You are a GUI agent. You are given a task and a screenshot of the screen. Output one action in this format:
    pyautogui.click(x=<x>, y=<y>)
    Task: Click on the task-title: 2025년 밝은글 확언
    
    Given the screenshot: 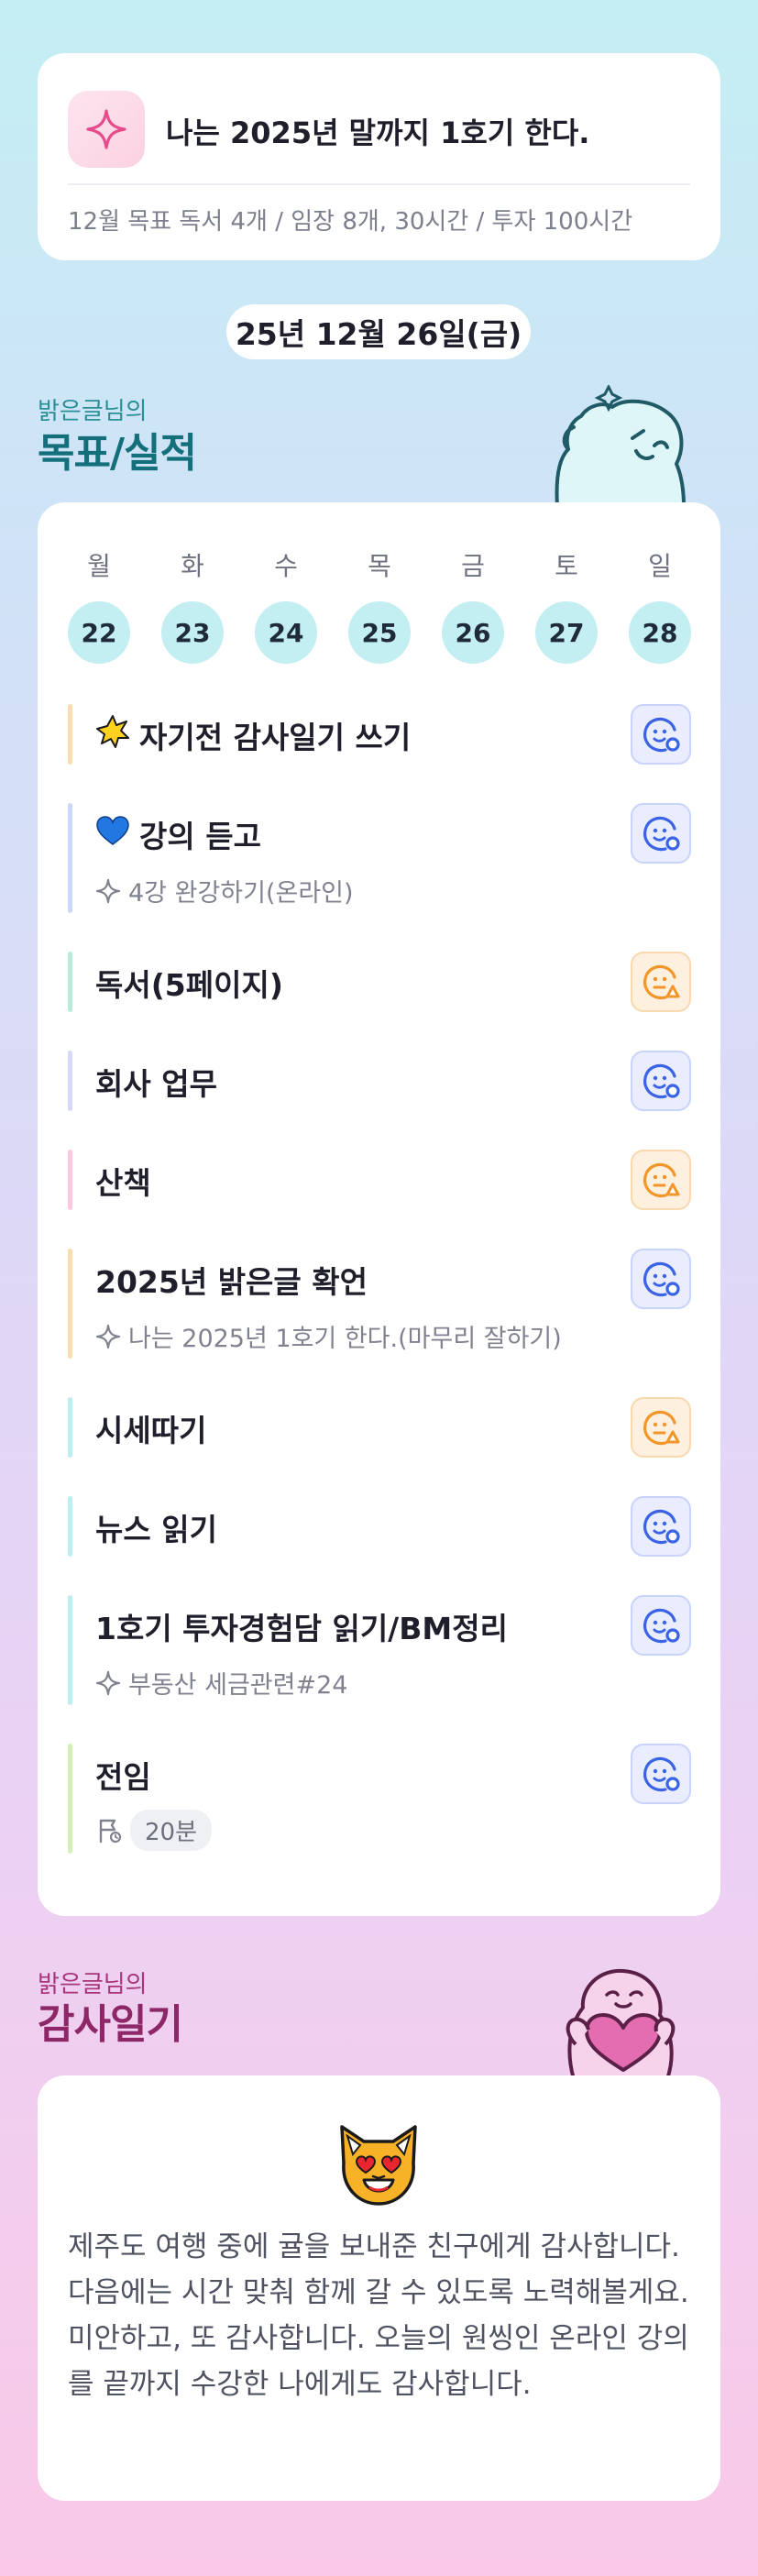 What is the action you would take?
    pyautogui.click(x=231, y=1282)
    